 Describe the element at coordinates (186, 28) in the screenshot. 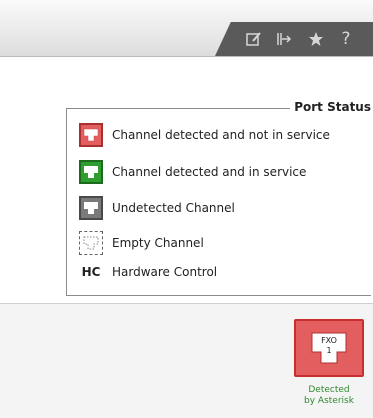

I see `header-bar: ?` at that location.